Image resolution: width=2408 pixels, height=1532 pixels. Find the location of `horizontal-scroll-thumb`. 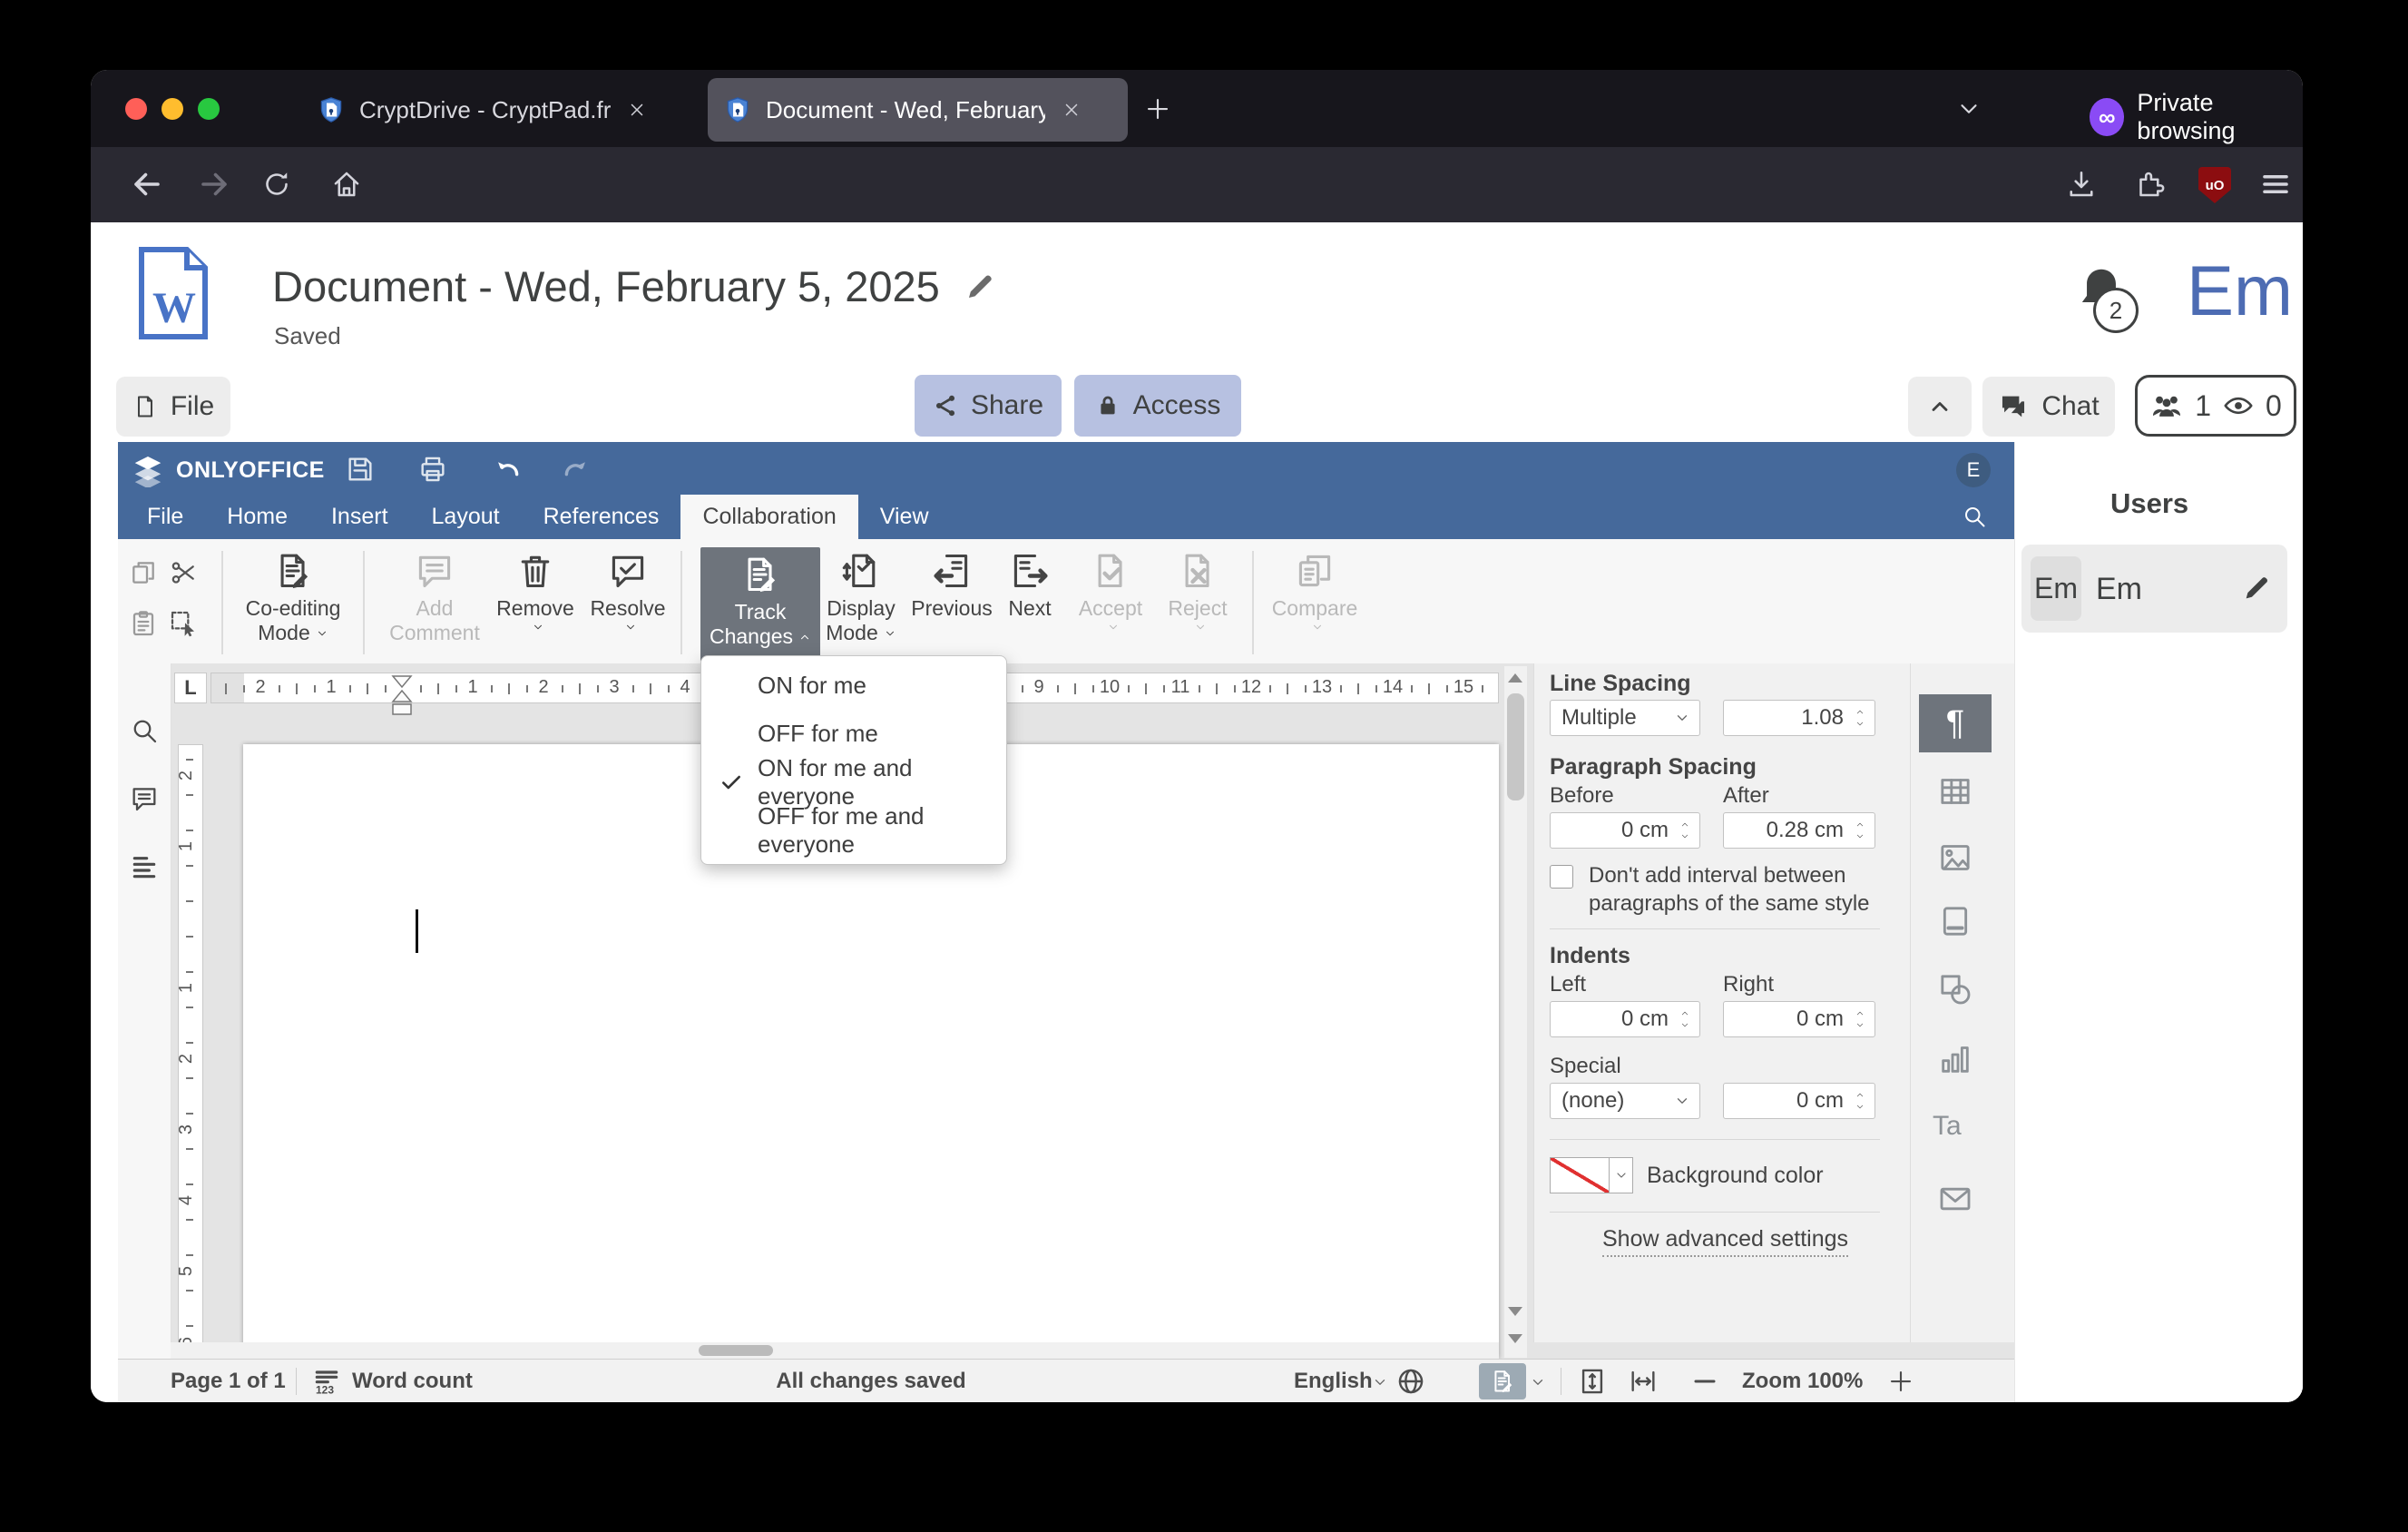

horizontal-scroll-thumb is located at coordinates (736, 1350).